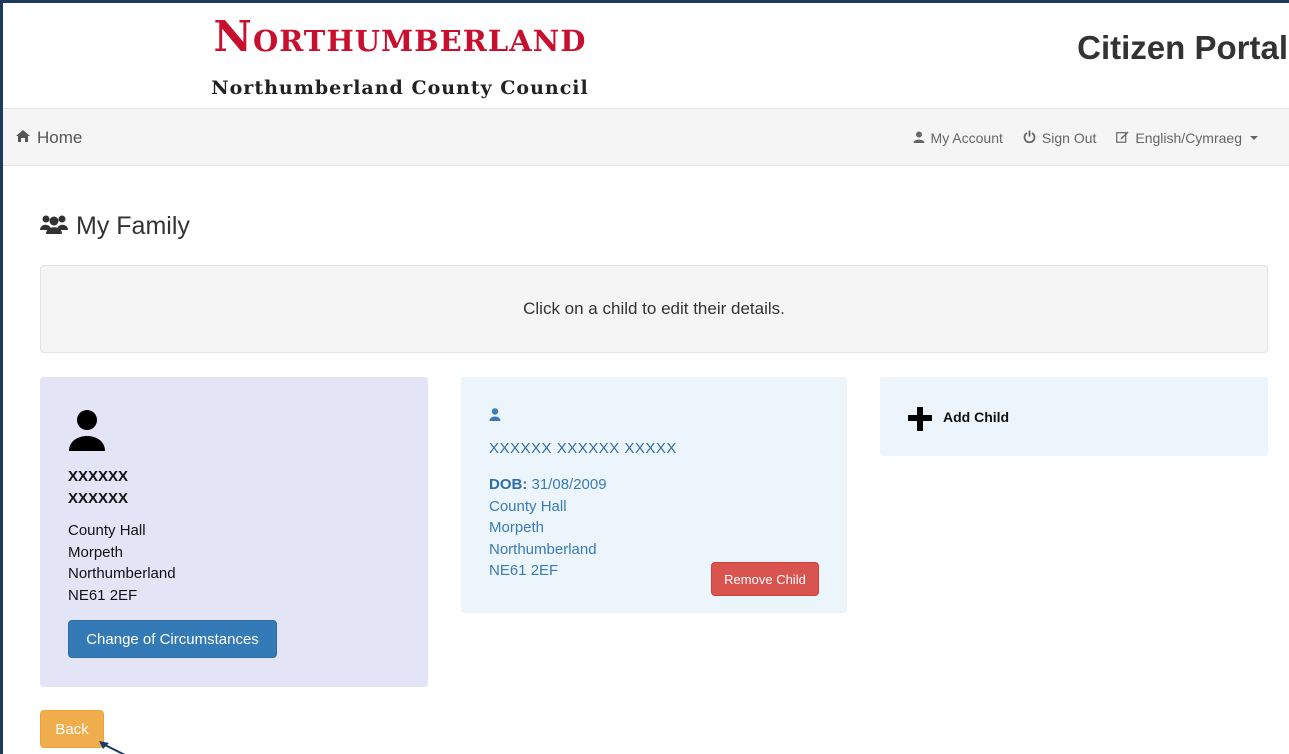 The width and height of the screenshot is (1289, 754). Describe the element at coordinates (172, 639) in the screenshot. I see `change-of-circumstances-button: Change of Circumstances` at that location.